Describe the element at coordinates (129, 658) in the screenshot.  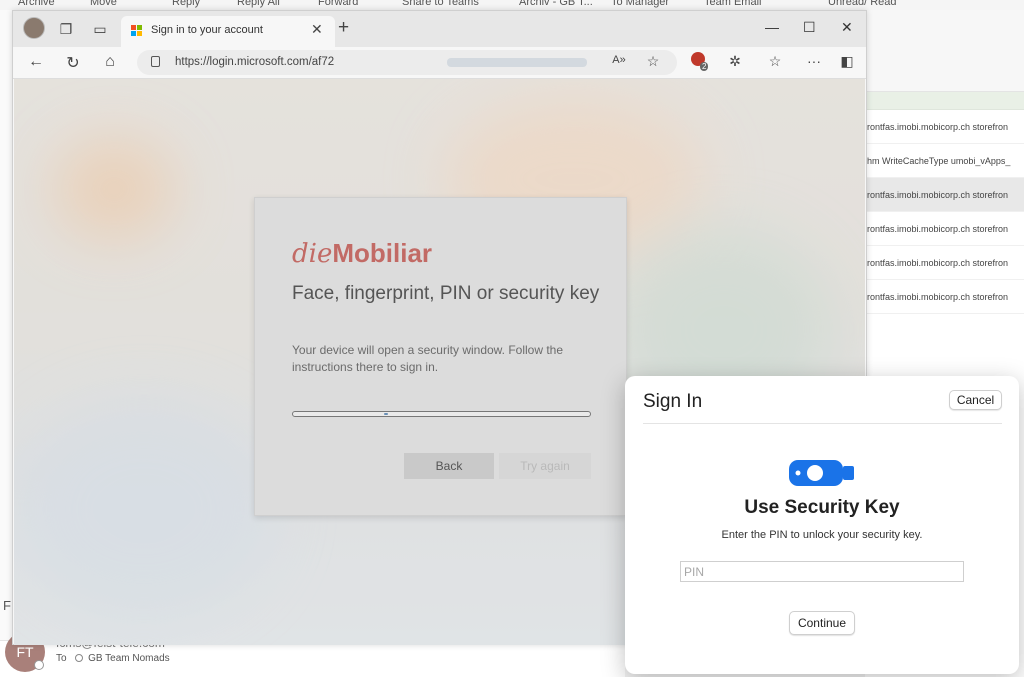
I see `mail-to-value: GB Team Nomads` at that location.